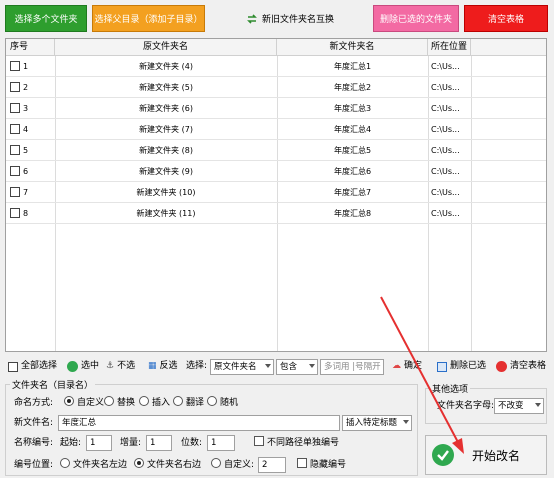  Describe the element at coordinates (126, 403) in the screenshot. I see `method-replace-label: 替换` at that location.